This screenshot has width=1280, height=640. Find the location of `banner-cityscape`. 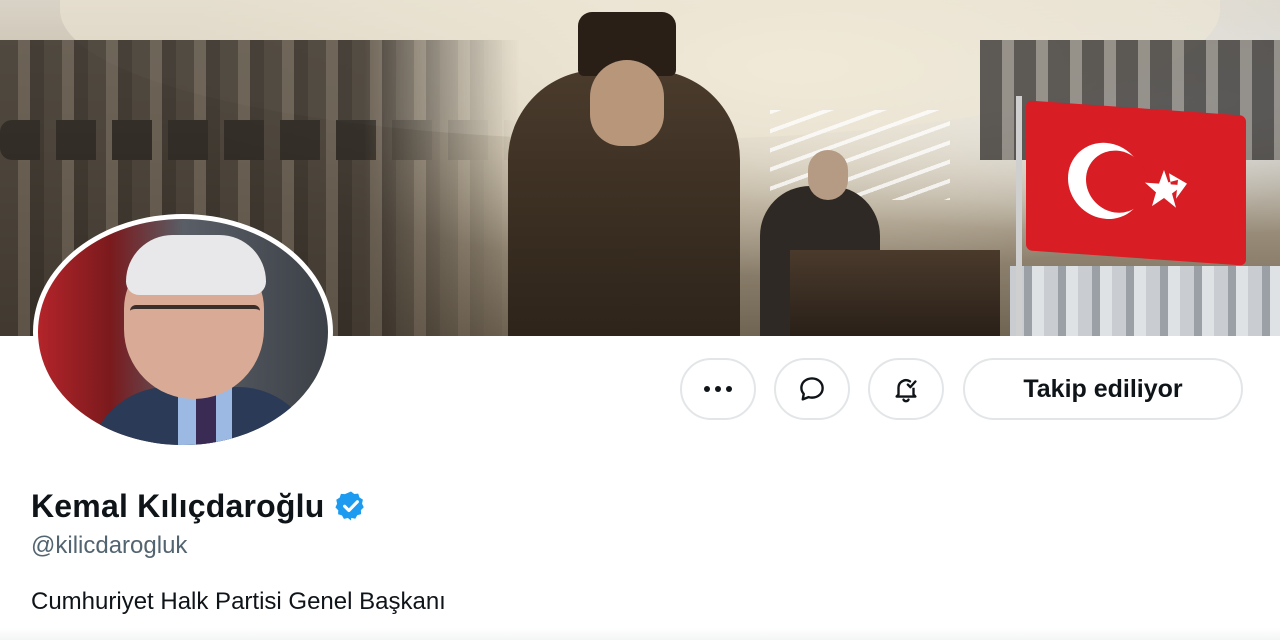

banner-cityscape is located at coordinates (1145, 301).